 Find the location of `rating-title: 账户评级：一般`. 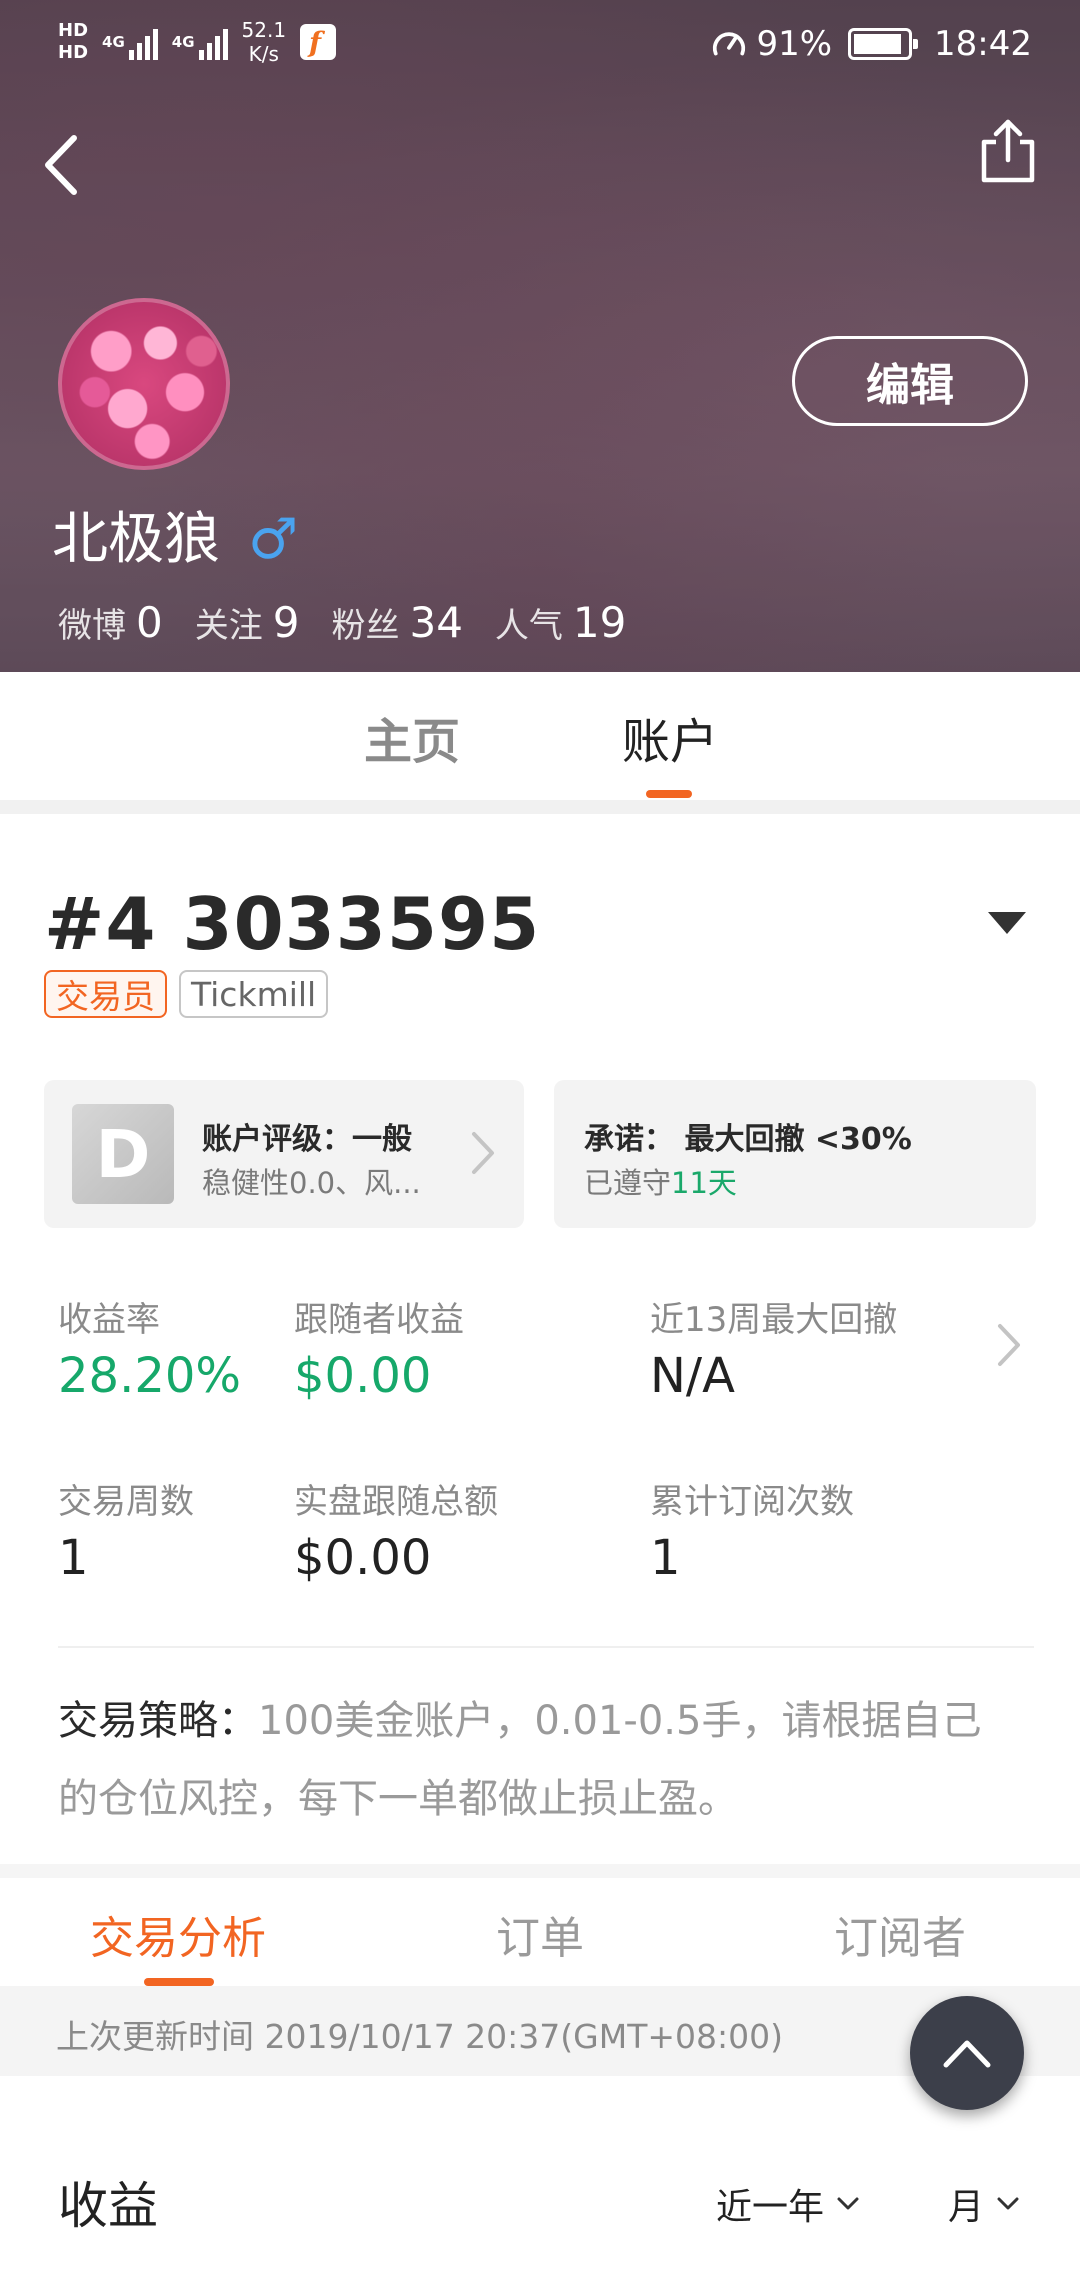

rating-title: 账户评级：一般 is located at coordinates (307, 1139).